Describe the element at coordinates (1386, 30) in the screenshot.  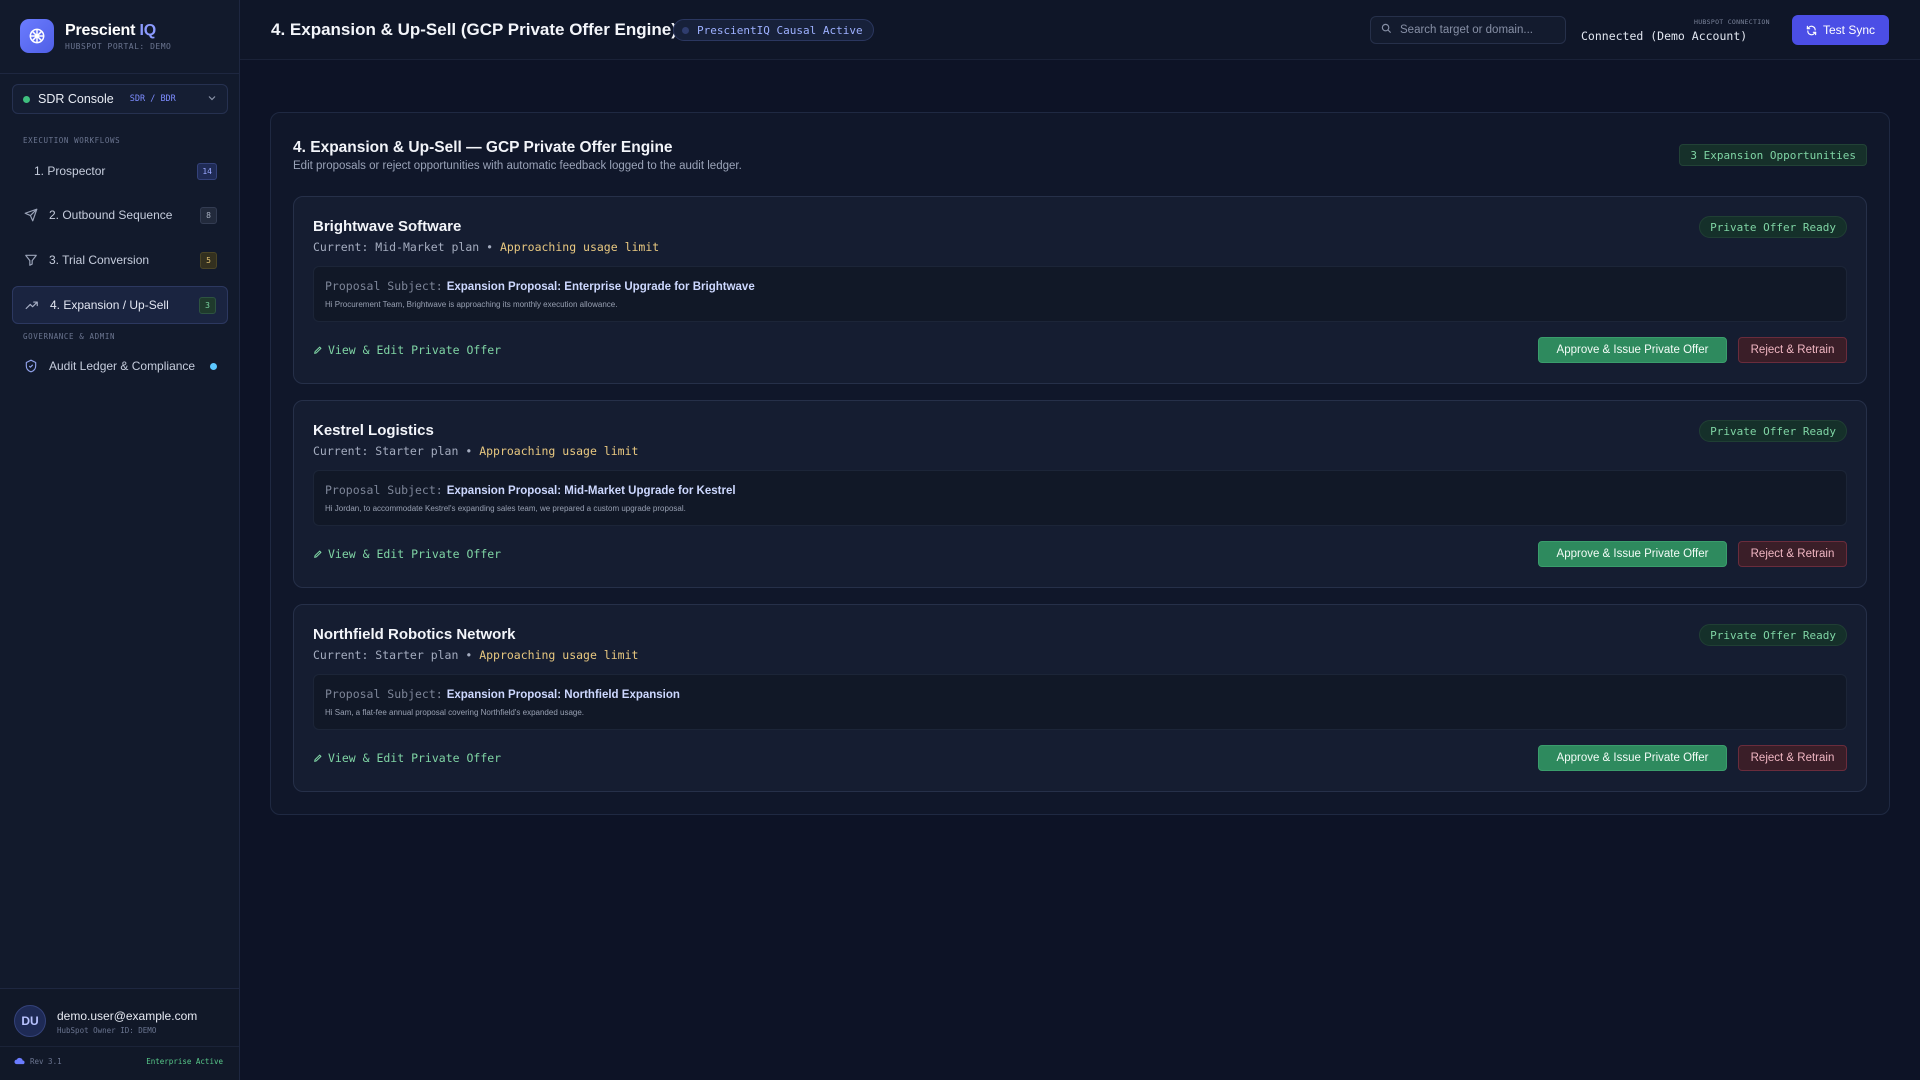
I see `search-icon` at that location.